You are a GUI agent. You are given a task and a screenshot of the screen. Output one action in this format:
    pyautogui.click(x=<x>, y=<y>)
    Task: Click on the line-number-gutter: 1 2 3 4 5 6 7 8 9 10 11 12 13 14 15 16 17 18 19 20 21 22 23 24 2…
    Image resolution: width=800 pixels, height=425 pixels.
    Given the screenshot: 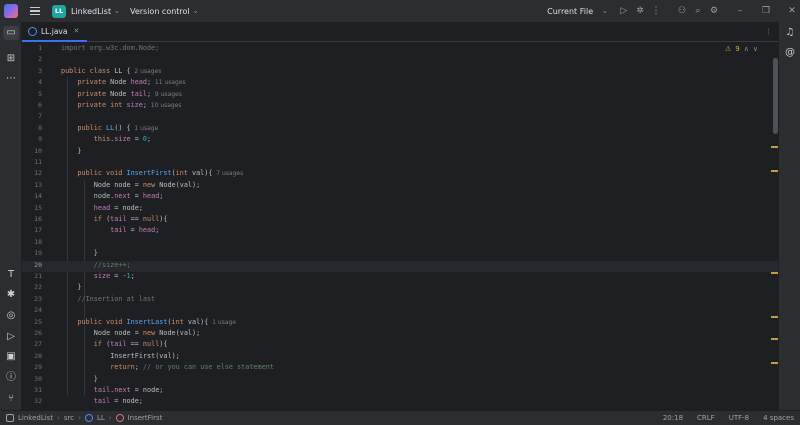 What is the action you would take?
    pyautogui.click(x=35, y=226)
    